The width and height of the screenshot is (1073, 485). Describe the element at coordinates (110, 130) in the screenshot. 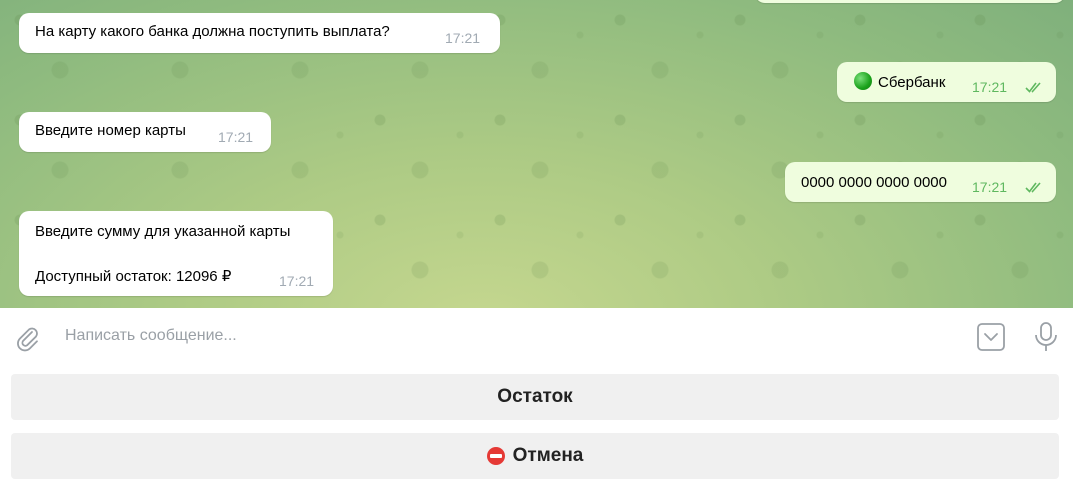

I see `message-text: Введите номер карты` at that location.